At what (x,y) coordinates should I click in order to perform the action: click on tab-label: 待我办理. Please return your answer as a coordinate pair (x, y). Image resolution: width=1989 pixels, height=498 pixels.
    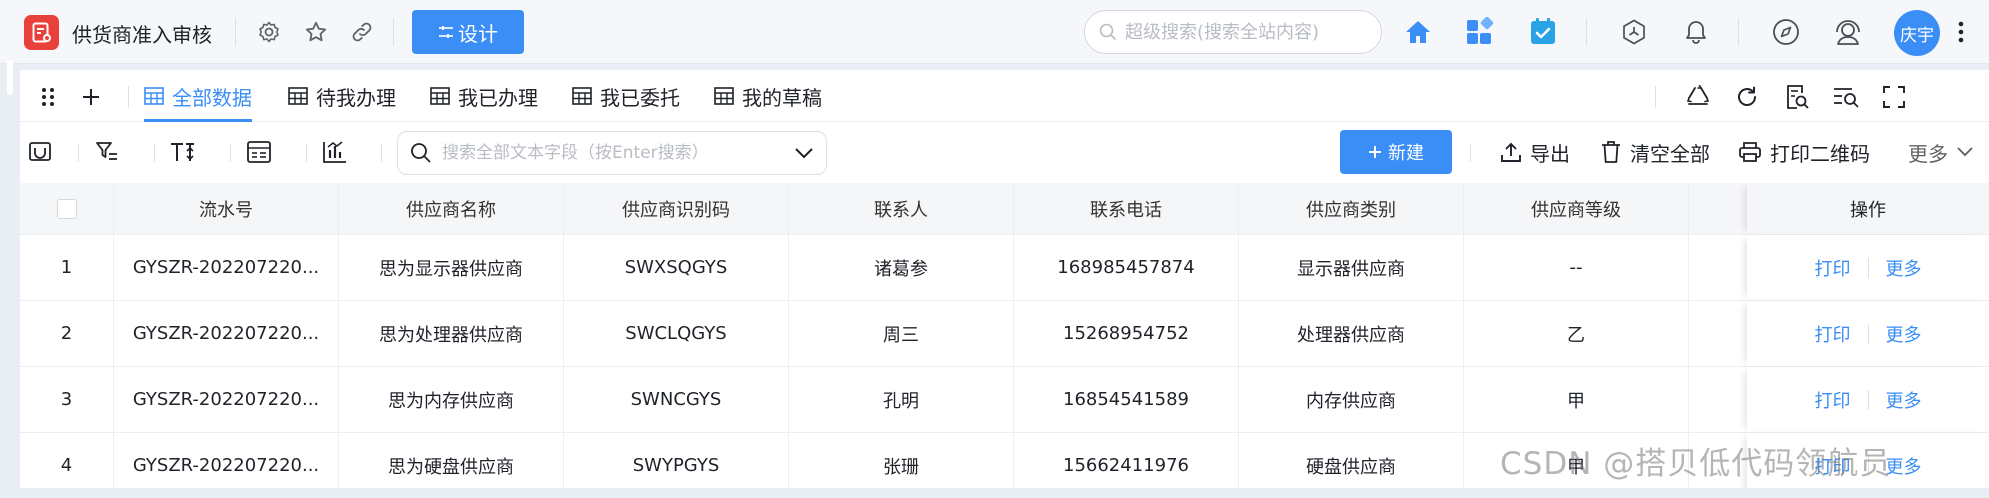
    Looking at the image, I should click on (356, 97).